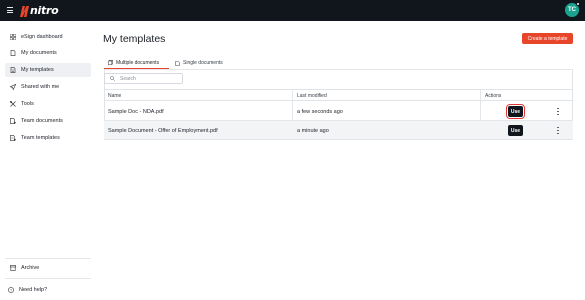 Image resolution: width=585 pixels, height=300 pixels. What do you see at coordinates (320, 111) in the screenshot?
I see `last-modified: a few seconds ago` at bounding box center [320, 111].